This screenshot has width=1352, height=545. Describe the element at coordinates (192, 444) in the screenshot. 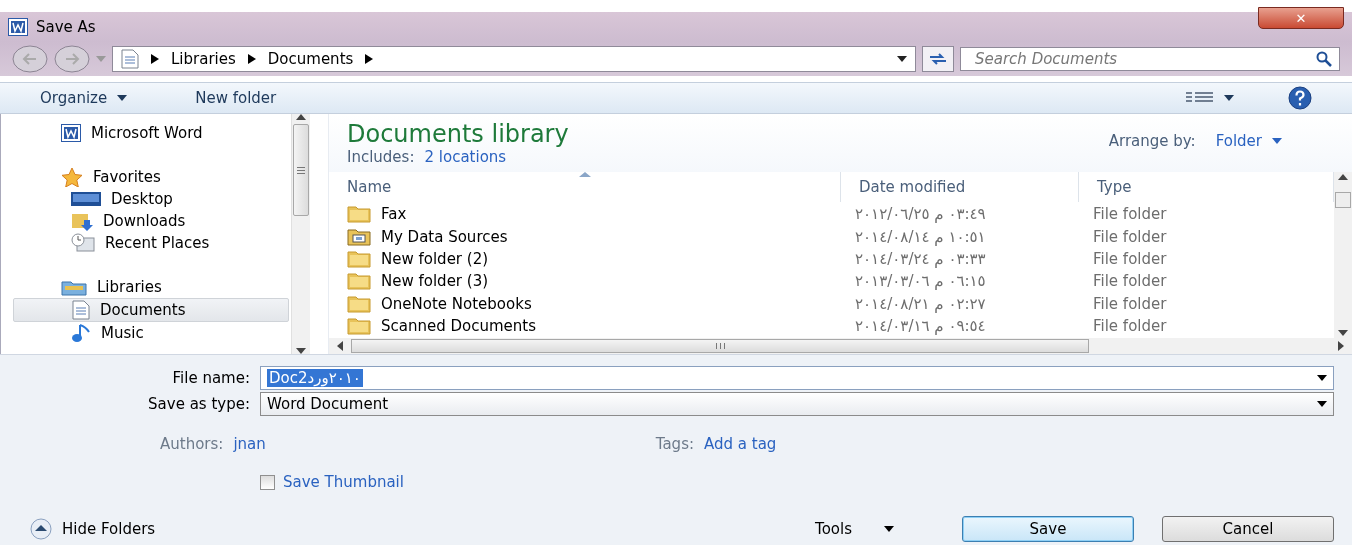

I see `authors-label: Authors:` at that location.